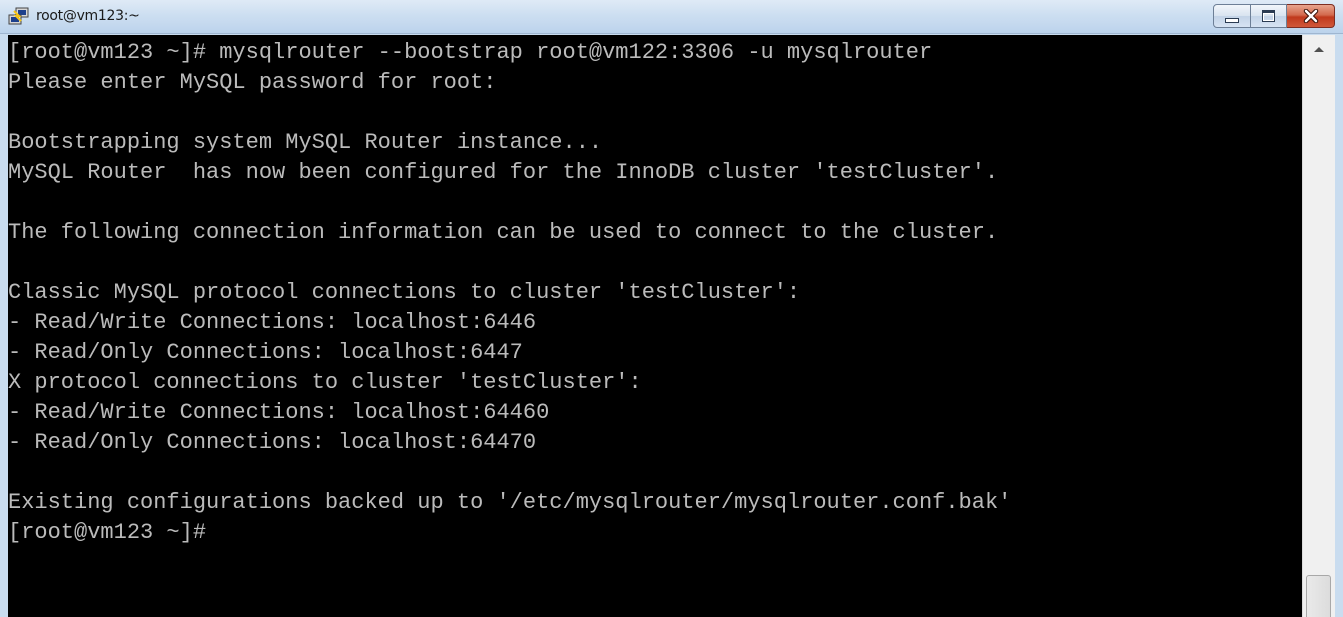 The height and width of the screenshot is (617, 1343). I want to click on maximize-icon, so click(1268, 16).